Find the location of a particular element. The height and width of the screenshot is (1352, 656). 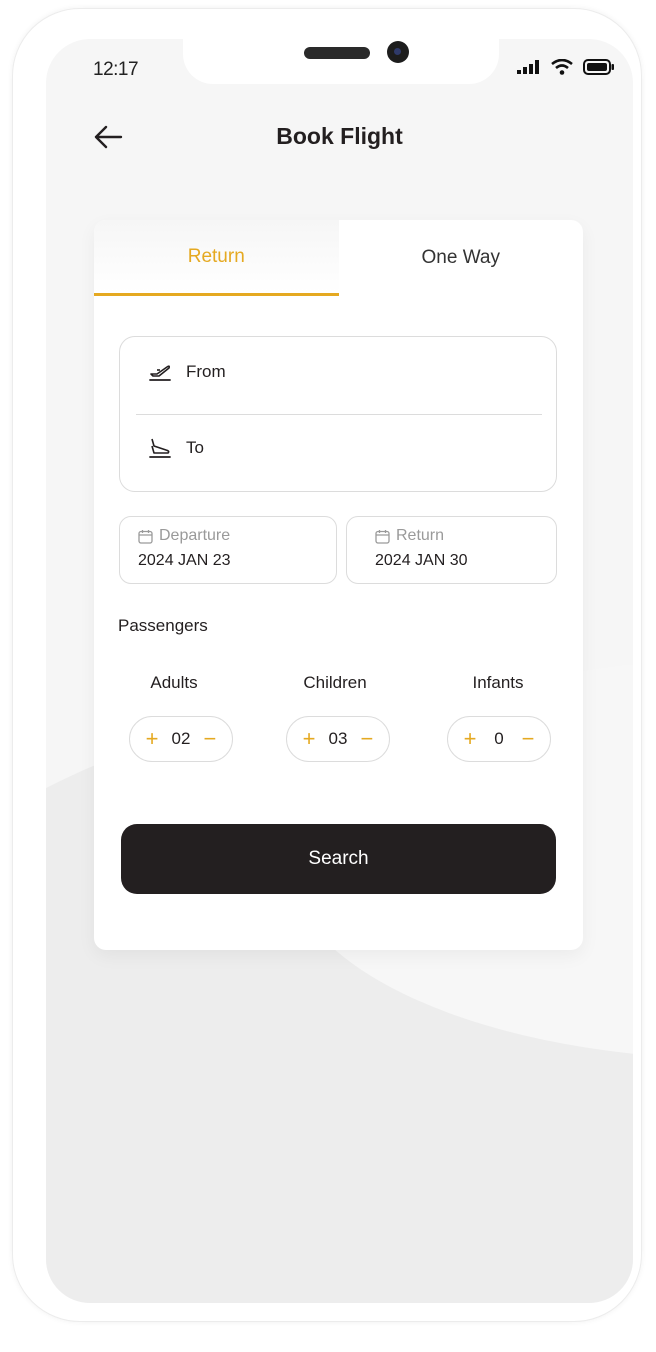

adults-increment-button: + is located at coordinates (152, 739).